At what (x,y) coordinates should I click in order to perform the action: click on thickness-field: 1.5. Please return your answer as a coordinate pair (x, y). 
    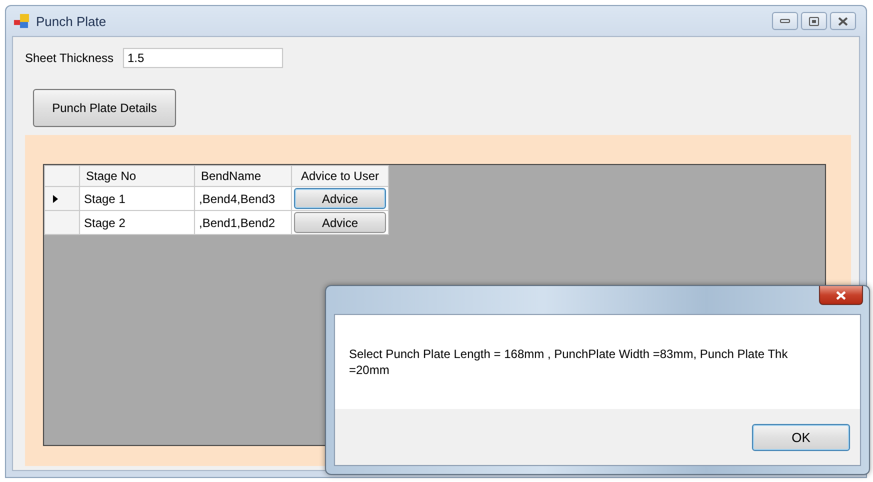
    Looking at the image, I should click on (202, 58).